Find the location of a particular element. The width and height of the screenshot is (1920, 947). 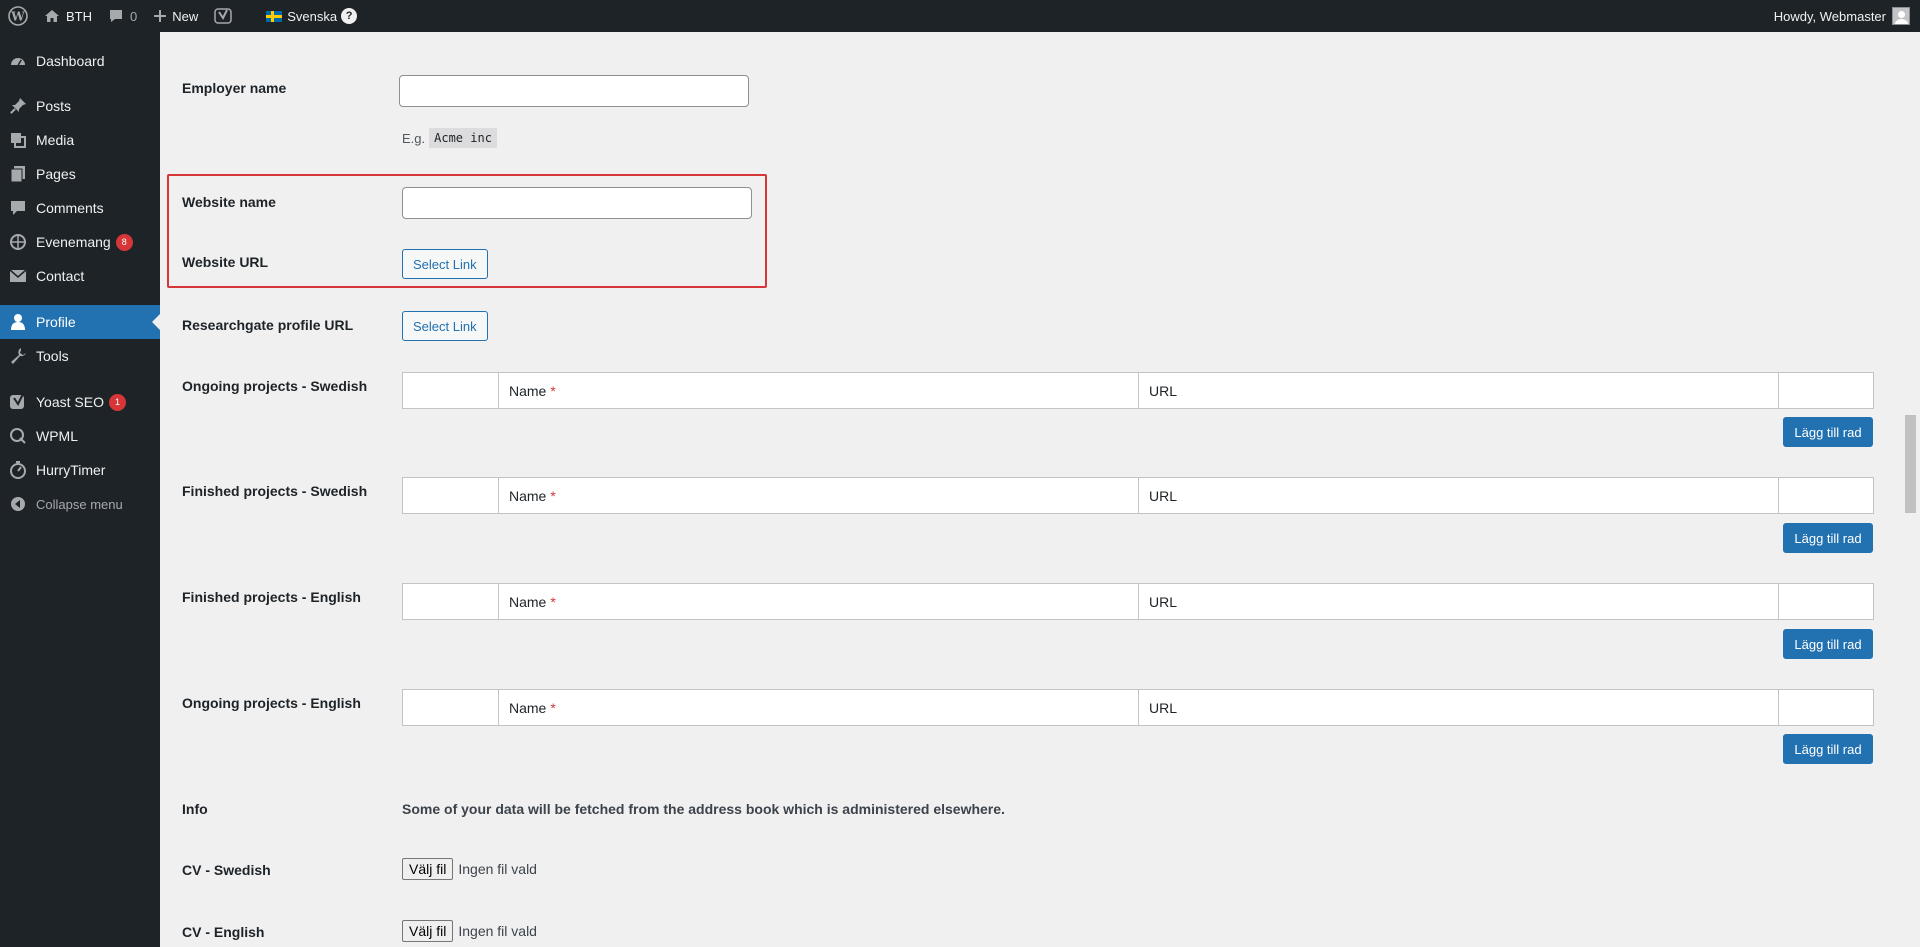

my-account-link: Howdy, Webmaster is located at coordinates (1843, 16).